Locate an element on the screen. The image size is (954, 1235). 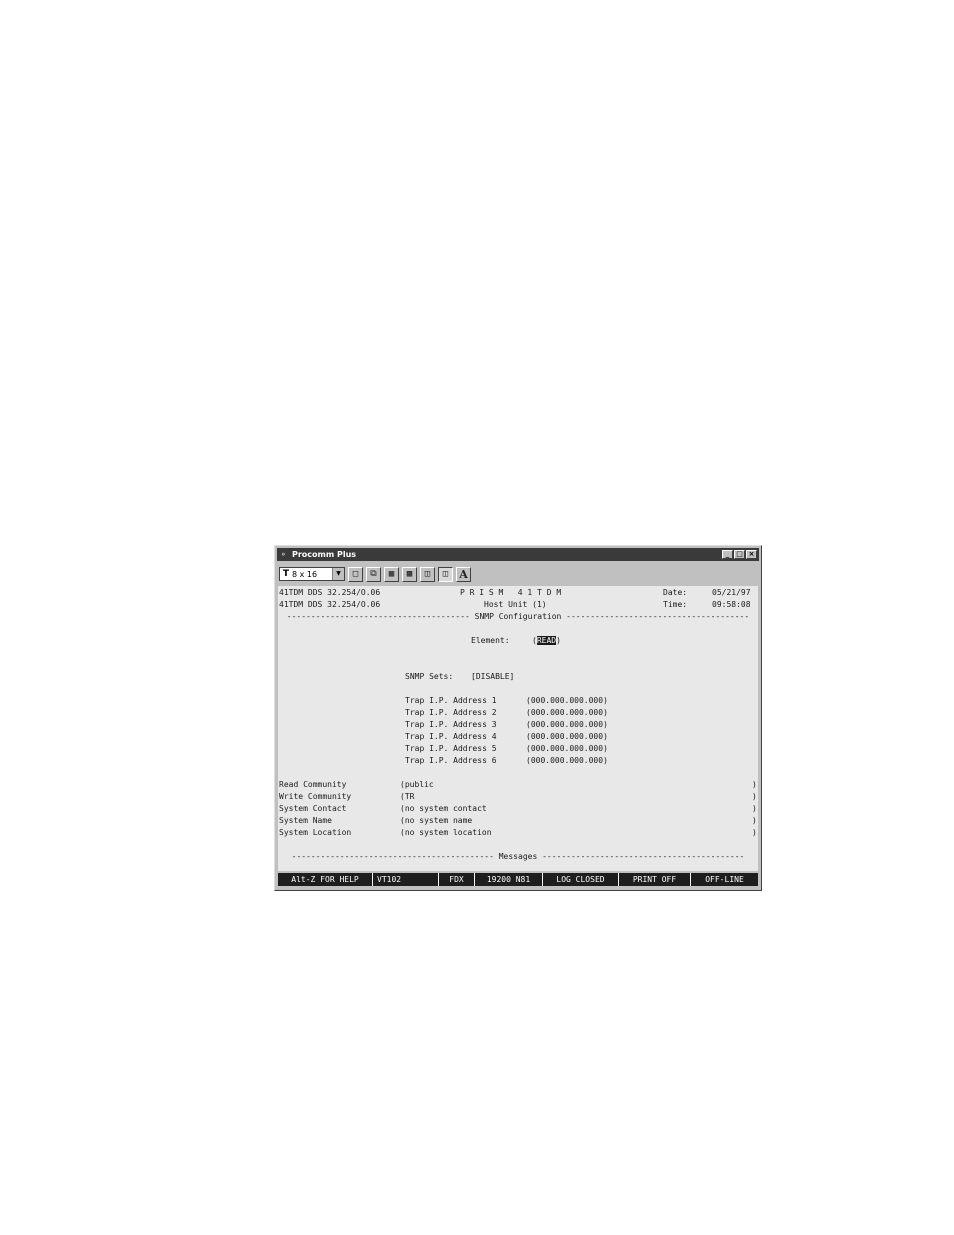
font-size-value: 8 x 16 is located at coordinates (305, 574).